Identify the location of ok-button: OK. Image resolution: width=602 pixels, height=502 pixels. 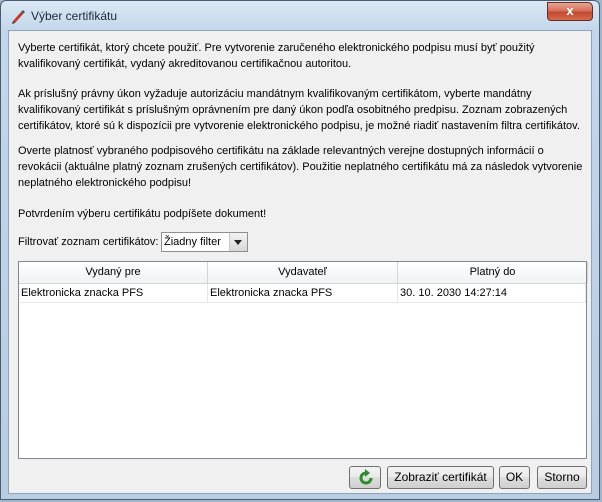
(514, 477).